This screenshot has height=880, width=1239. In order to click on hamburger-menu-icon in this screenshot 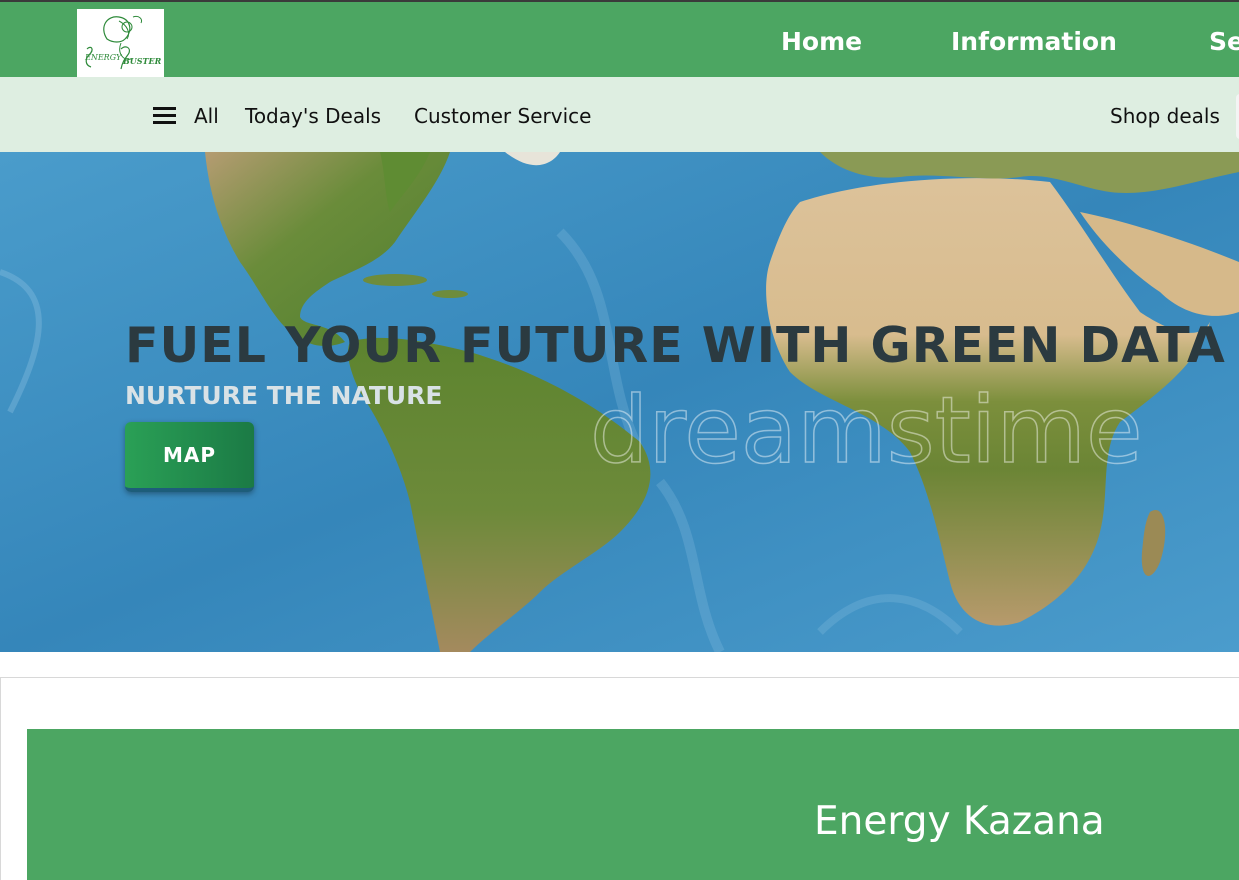, I will do `click(164, 115)`.